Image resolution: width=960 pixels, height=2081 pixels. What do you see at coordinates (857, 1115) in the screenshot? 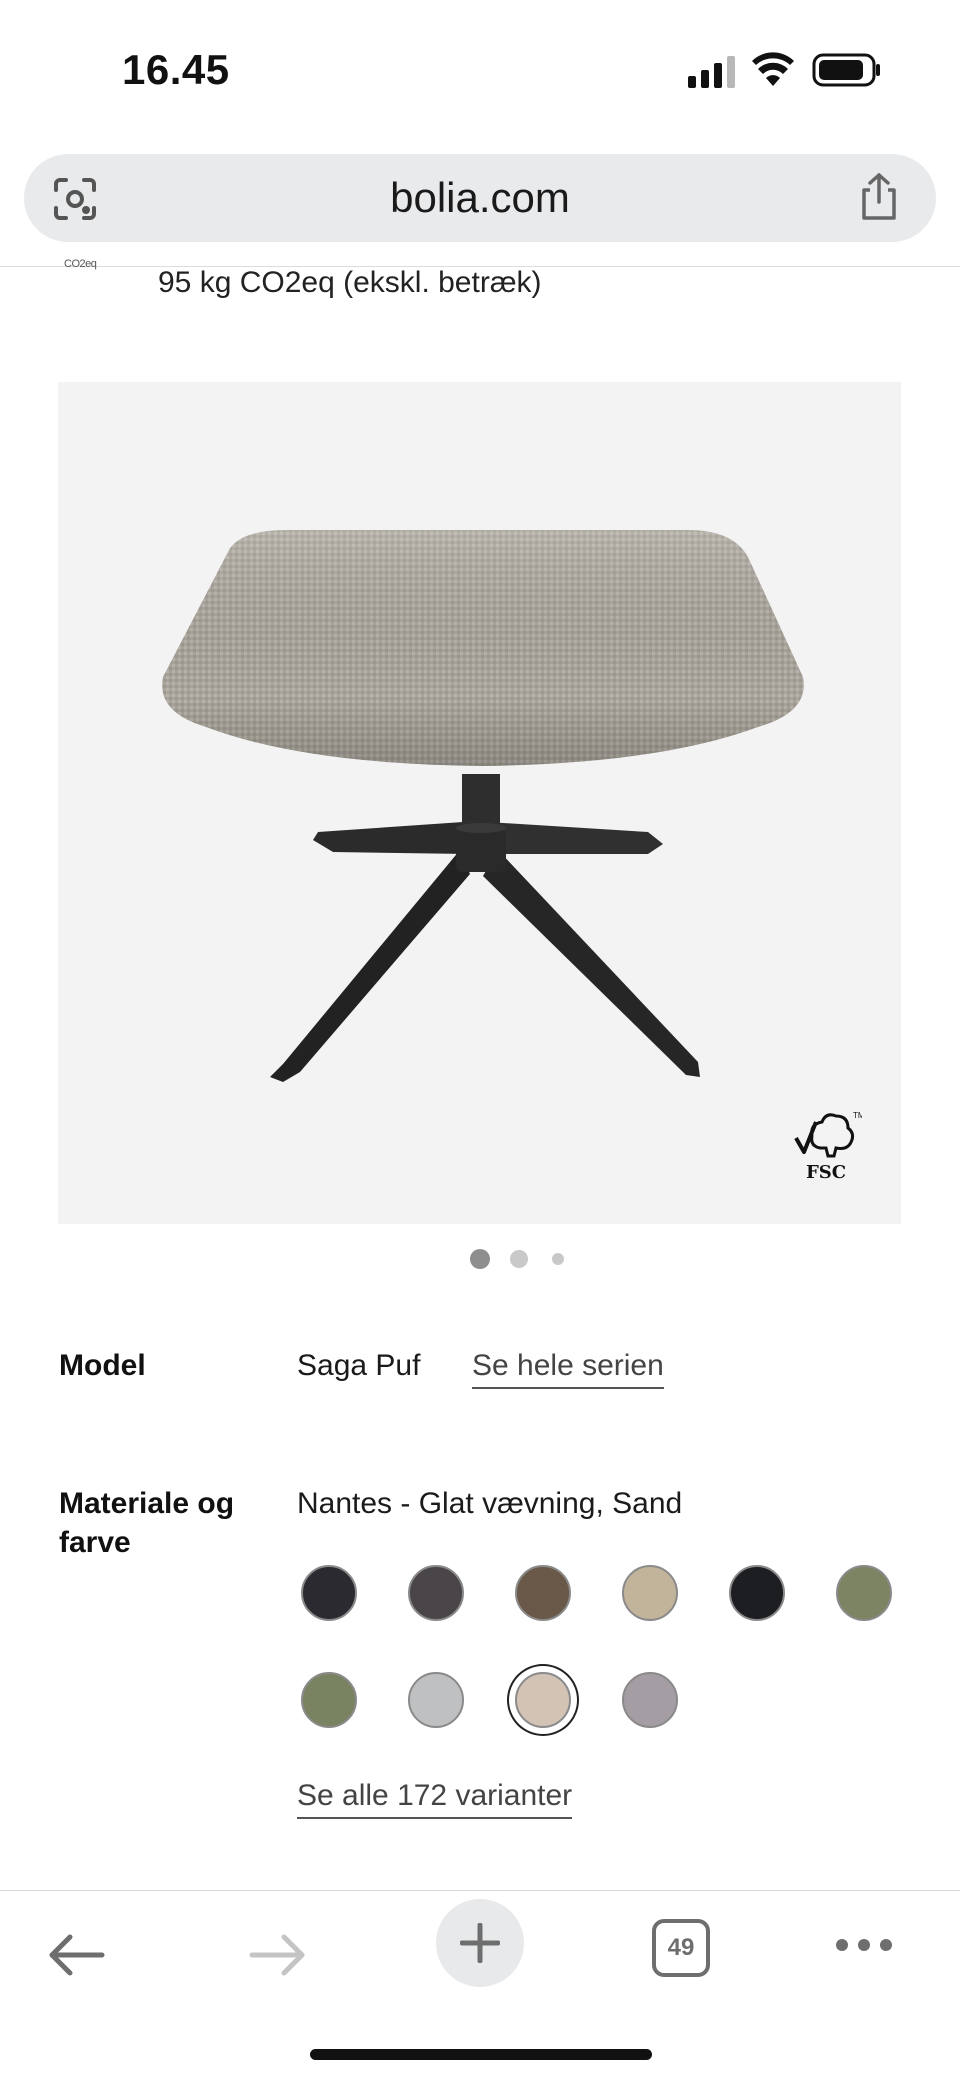
I see `svg-text: TM` at bounding box center [857, 1115].